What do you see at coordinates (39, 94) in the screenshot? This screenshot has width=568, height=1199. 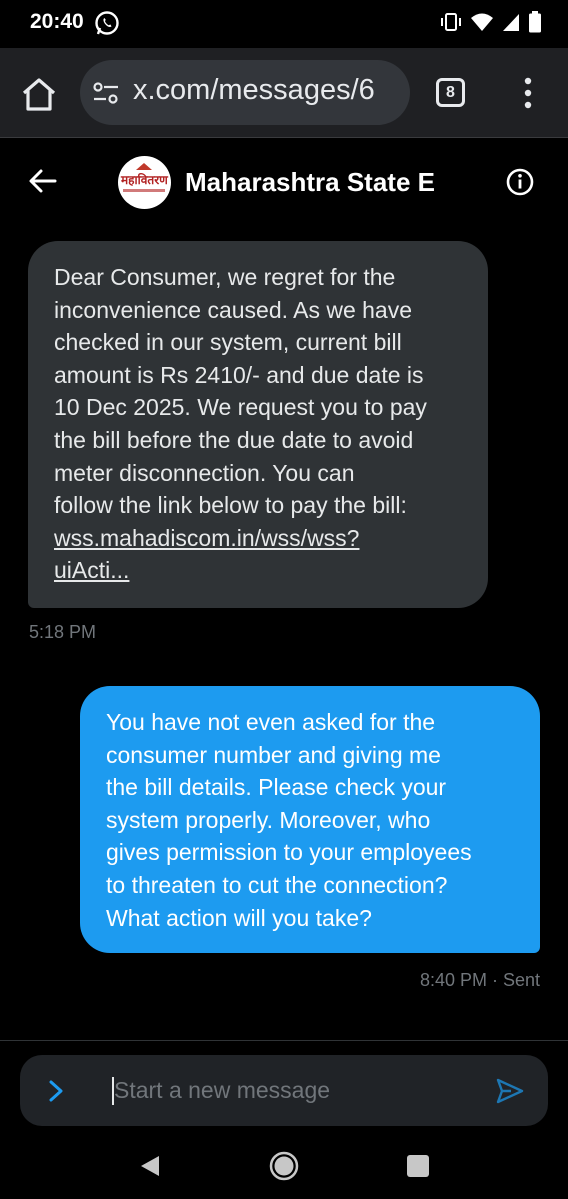 I see `home-icon` at bounding box center [39, 94].